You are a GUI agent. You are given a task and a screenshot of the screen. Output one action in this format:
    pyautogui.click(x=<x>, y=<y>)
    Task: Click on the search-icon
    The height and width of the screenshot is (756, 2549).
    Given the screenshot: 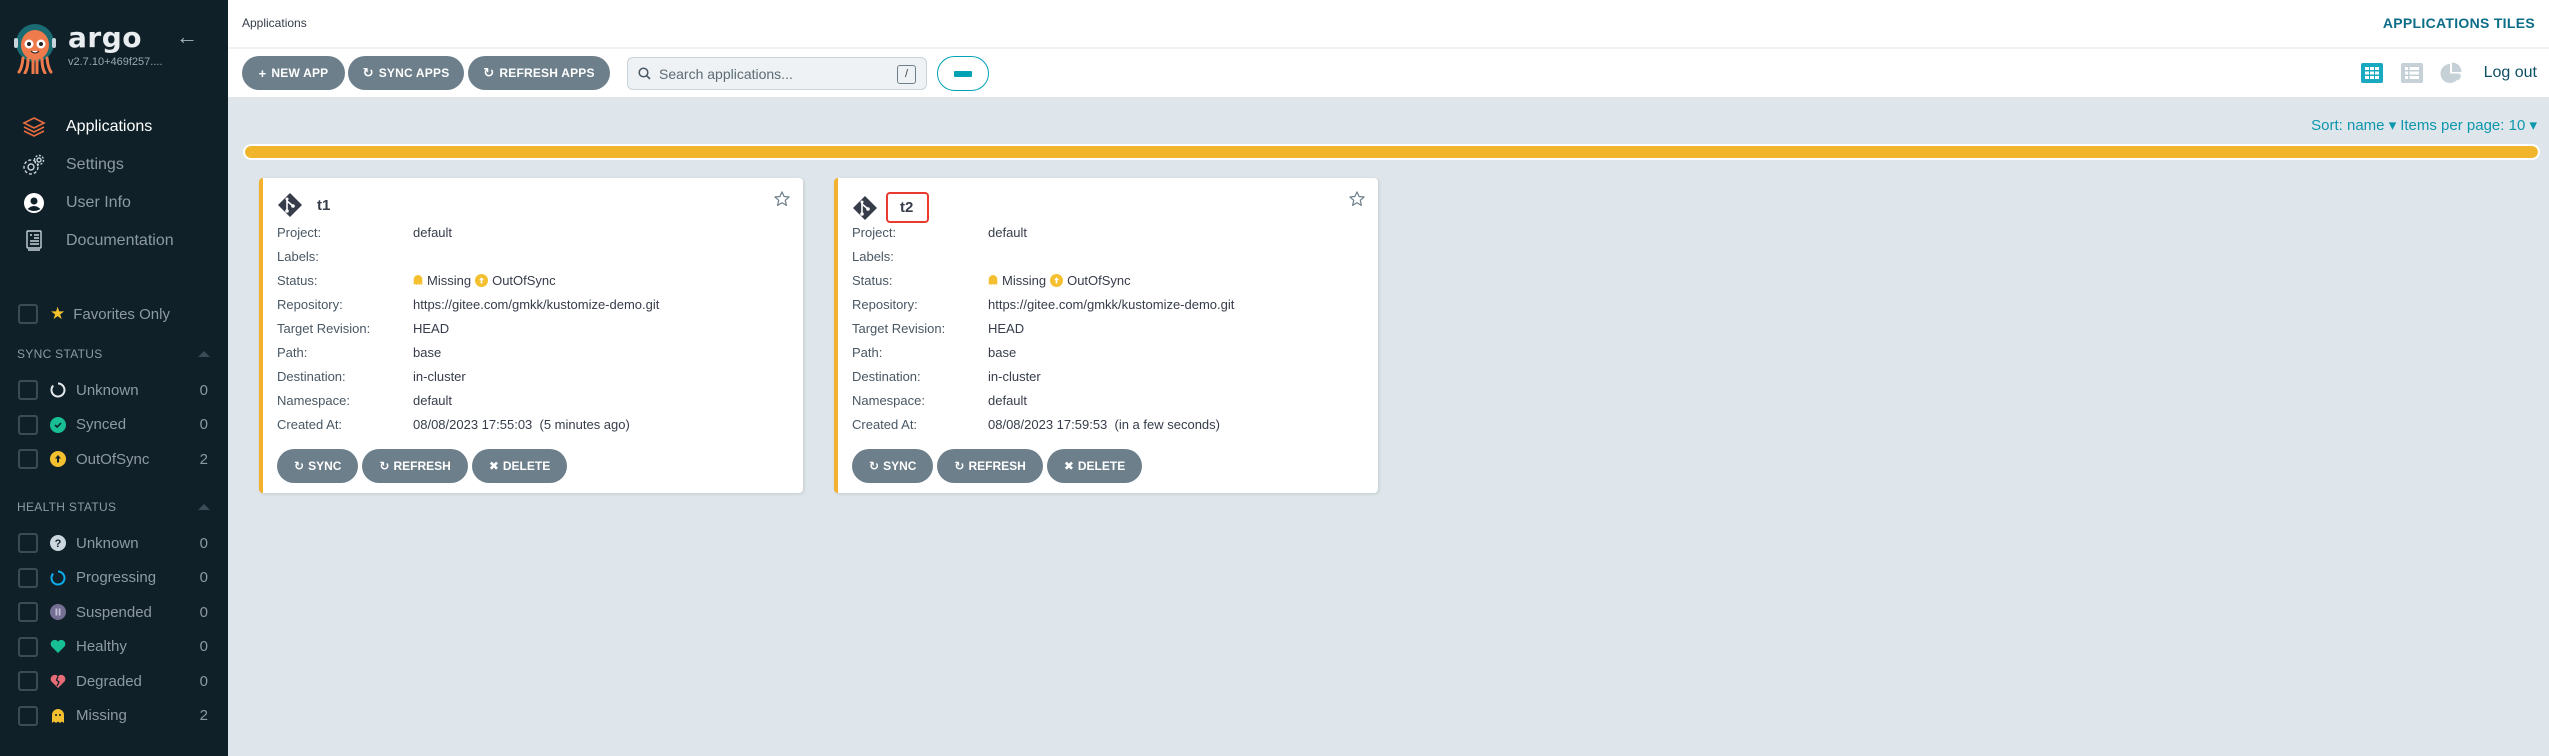 What is the action you would take?
    pyautogui.click(x=644, y=73)
    